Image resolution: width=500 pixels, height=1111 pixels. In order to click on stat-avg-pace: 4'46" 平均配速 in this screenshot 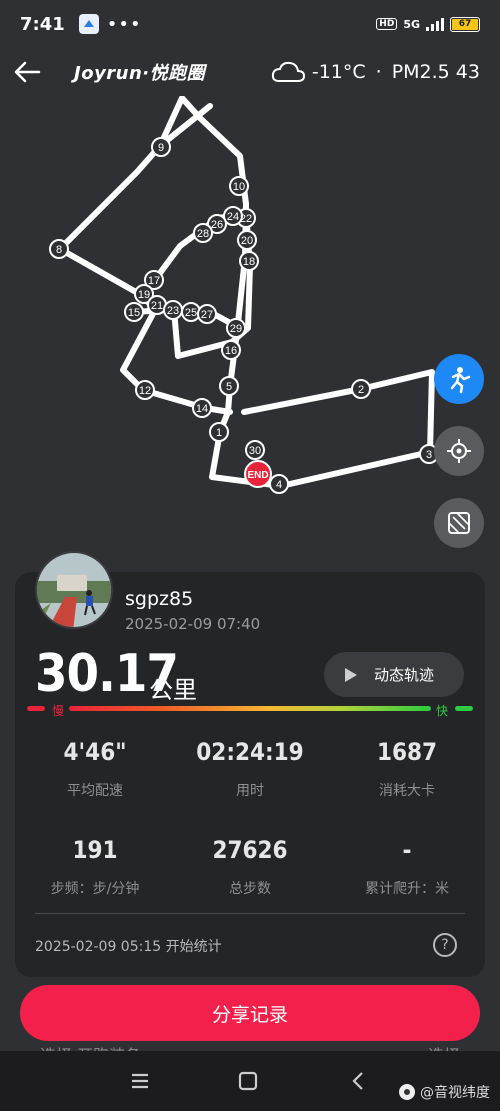, I will do `click(95, 769)`.